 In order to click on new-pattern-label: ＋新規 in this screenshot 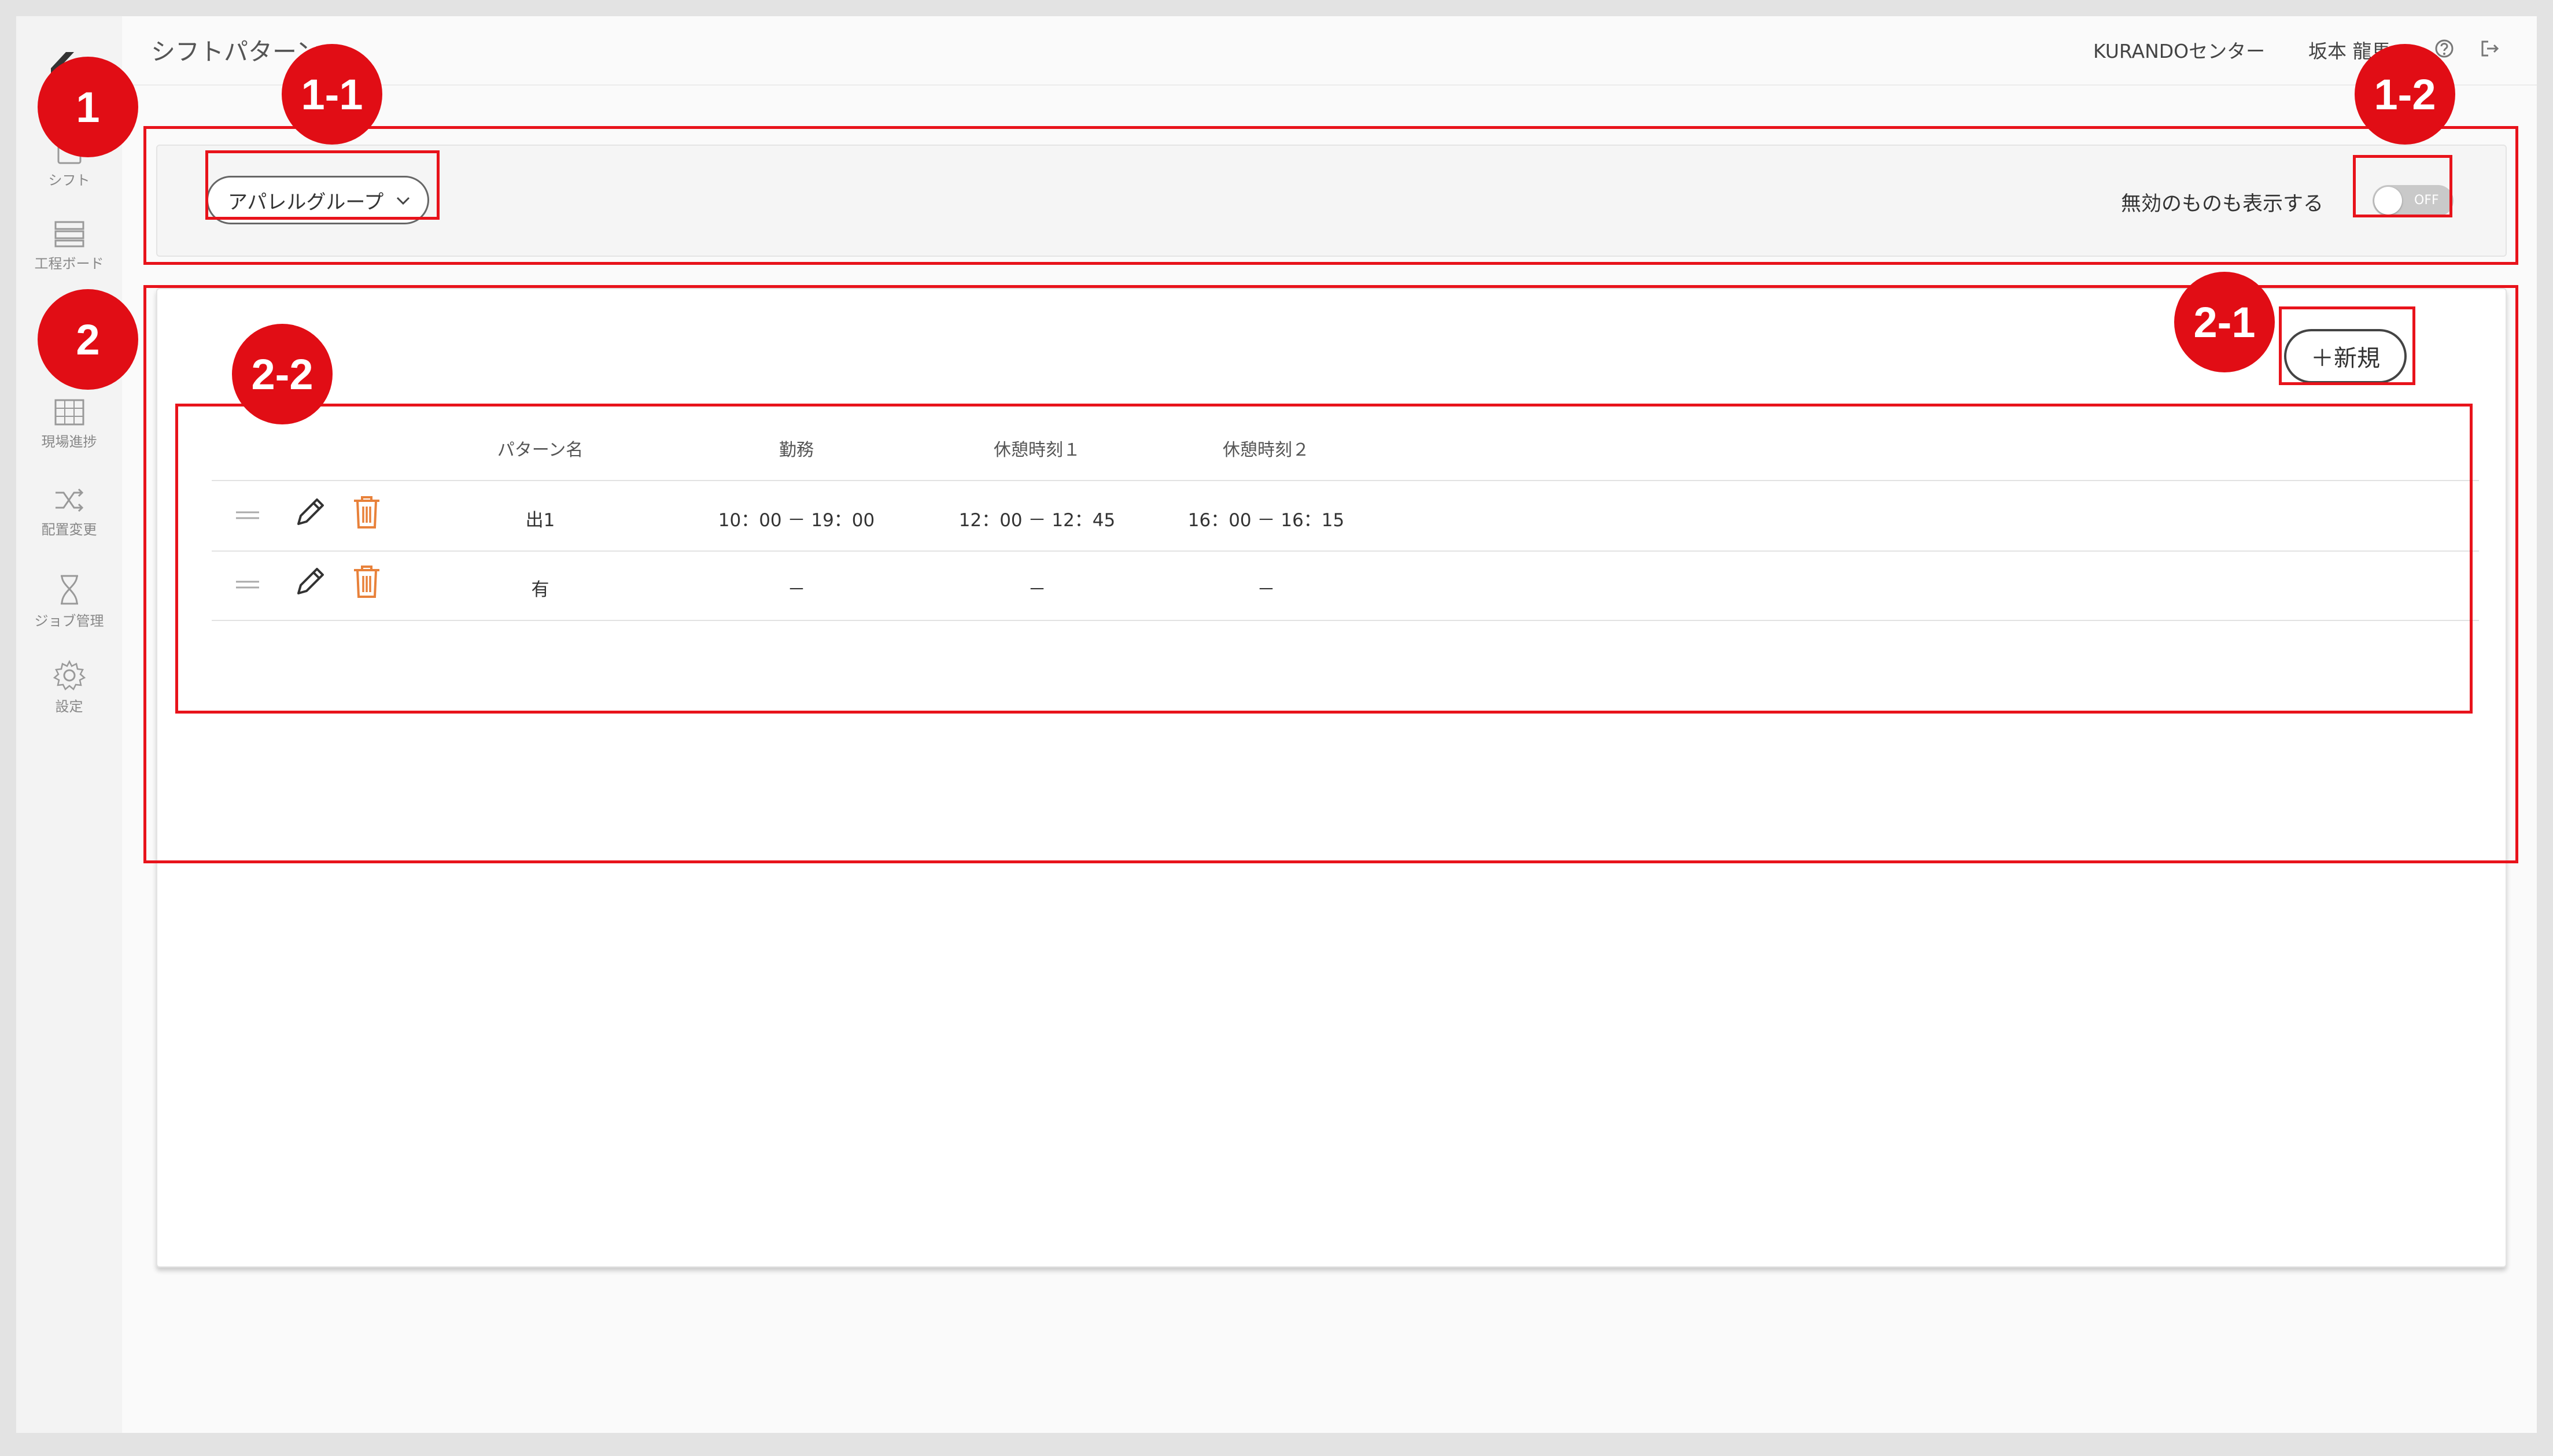, I will do `click(2345, 359)`.